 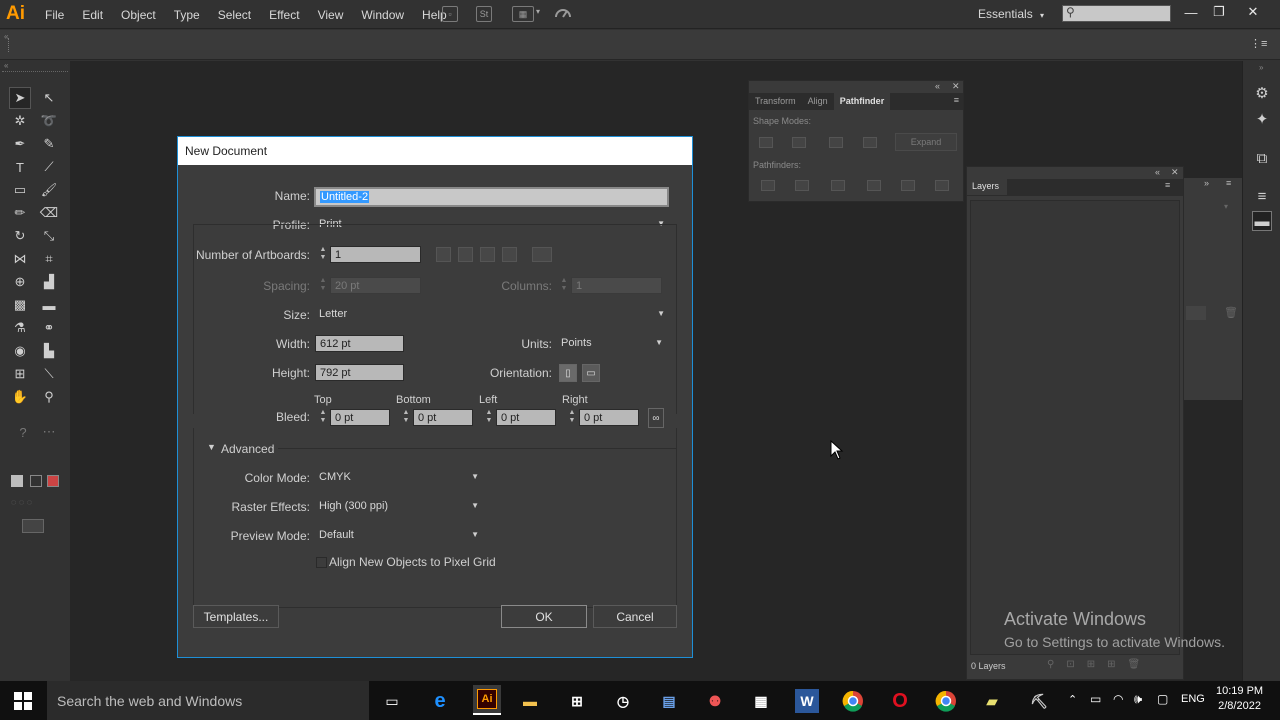 What do you see at coordinates (49, 213) in the screenshot?
I see `eraser-tool-icon: ⌫` at bounding box center [49, 213].